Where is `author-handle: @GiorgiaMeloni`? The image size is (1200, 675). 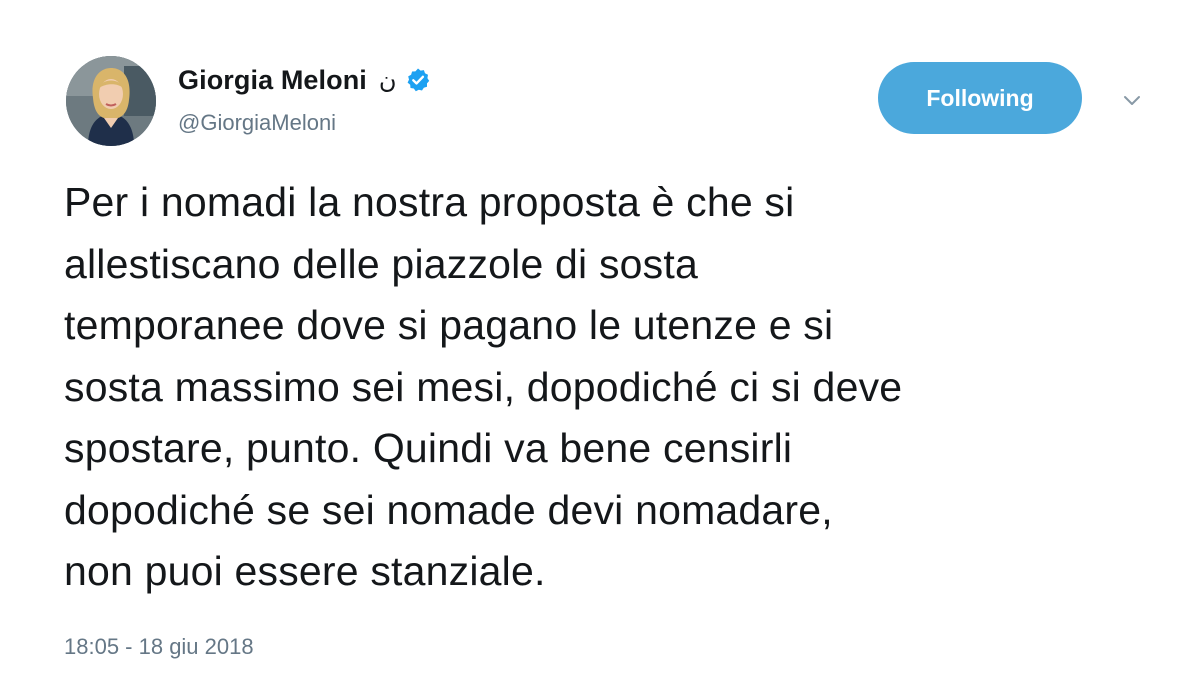
author-handle: @GiorgiaMeloni is located at coordinates (257, 123).